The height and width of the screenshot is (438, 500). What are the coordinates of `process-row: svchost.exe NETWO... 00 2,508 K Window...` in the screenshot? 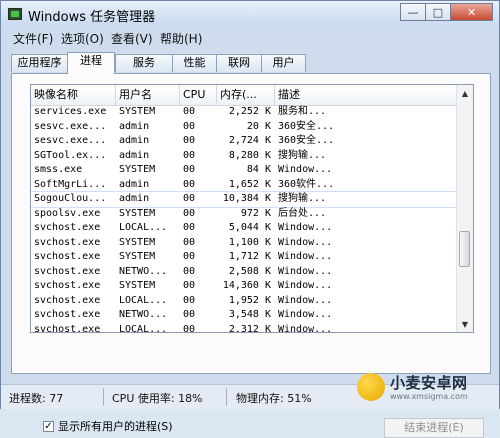 It's located at (245, 272).